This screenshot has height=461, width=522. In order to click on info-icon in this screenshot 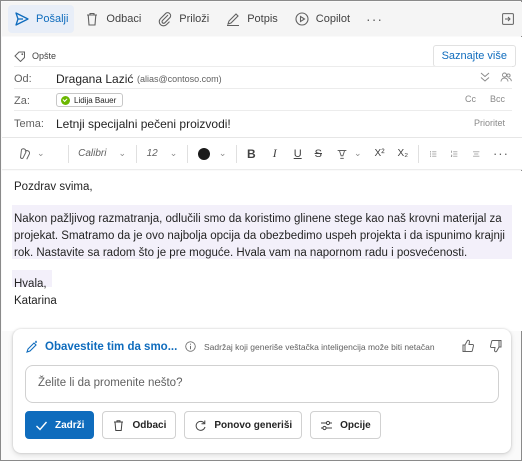, I will do `click(190, 346)`.